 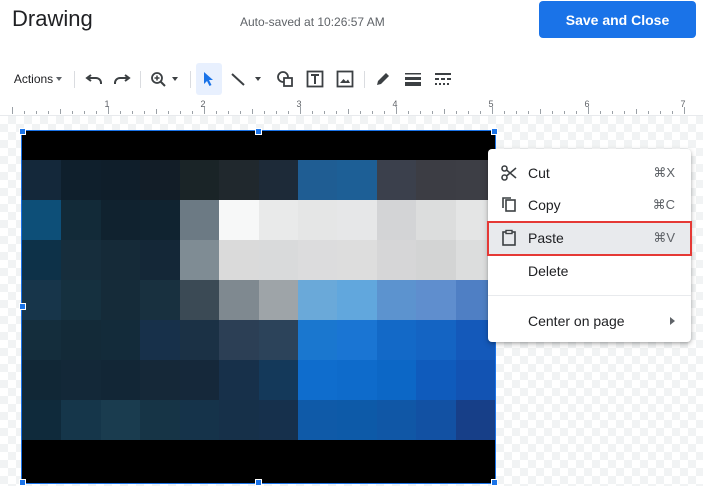 What do you see at coordinates (589, 295) in the screenshot?
I see `menu-divider` at bounding box center [589, 295].